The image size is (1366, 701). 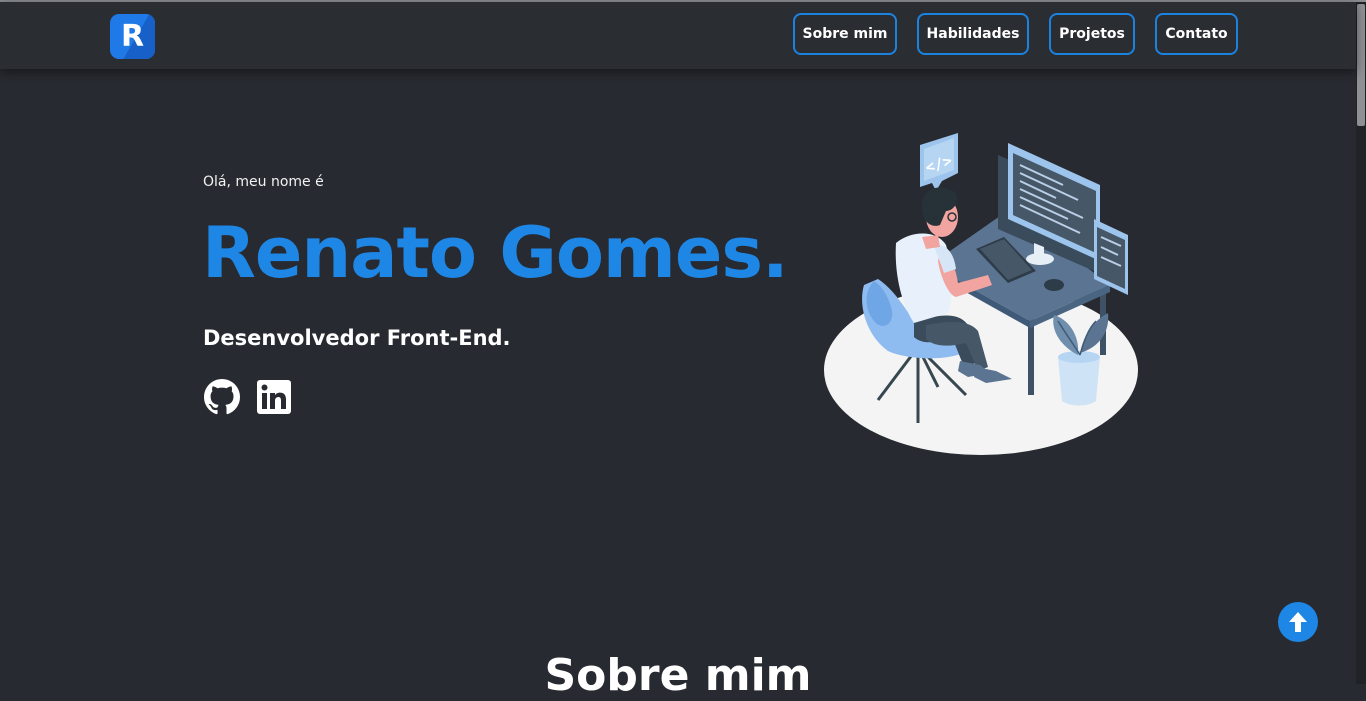 I want to click on developer-illustration: </>, so click(x=983, y=292).